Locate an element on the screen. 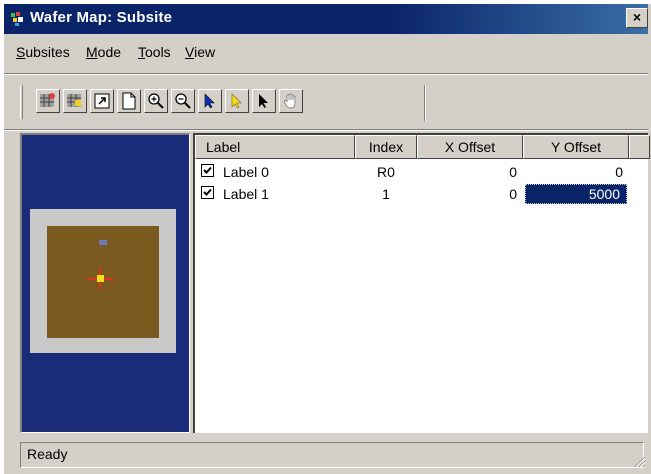  table-row: Label 1 1 0 5000 is located at coordinates (422, 194).